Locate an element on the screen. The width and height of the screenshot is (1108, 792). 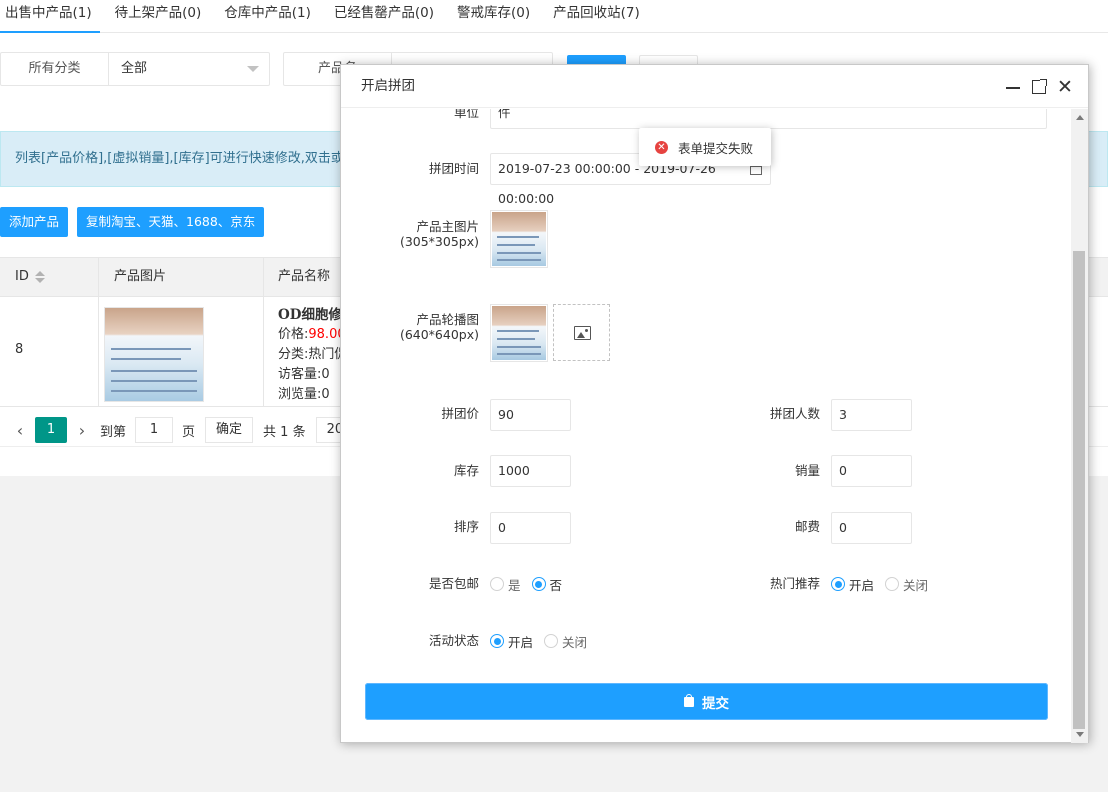
scroll-thumb is located at coordinates (1079, 490).